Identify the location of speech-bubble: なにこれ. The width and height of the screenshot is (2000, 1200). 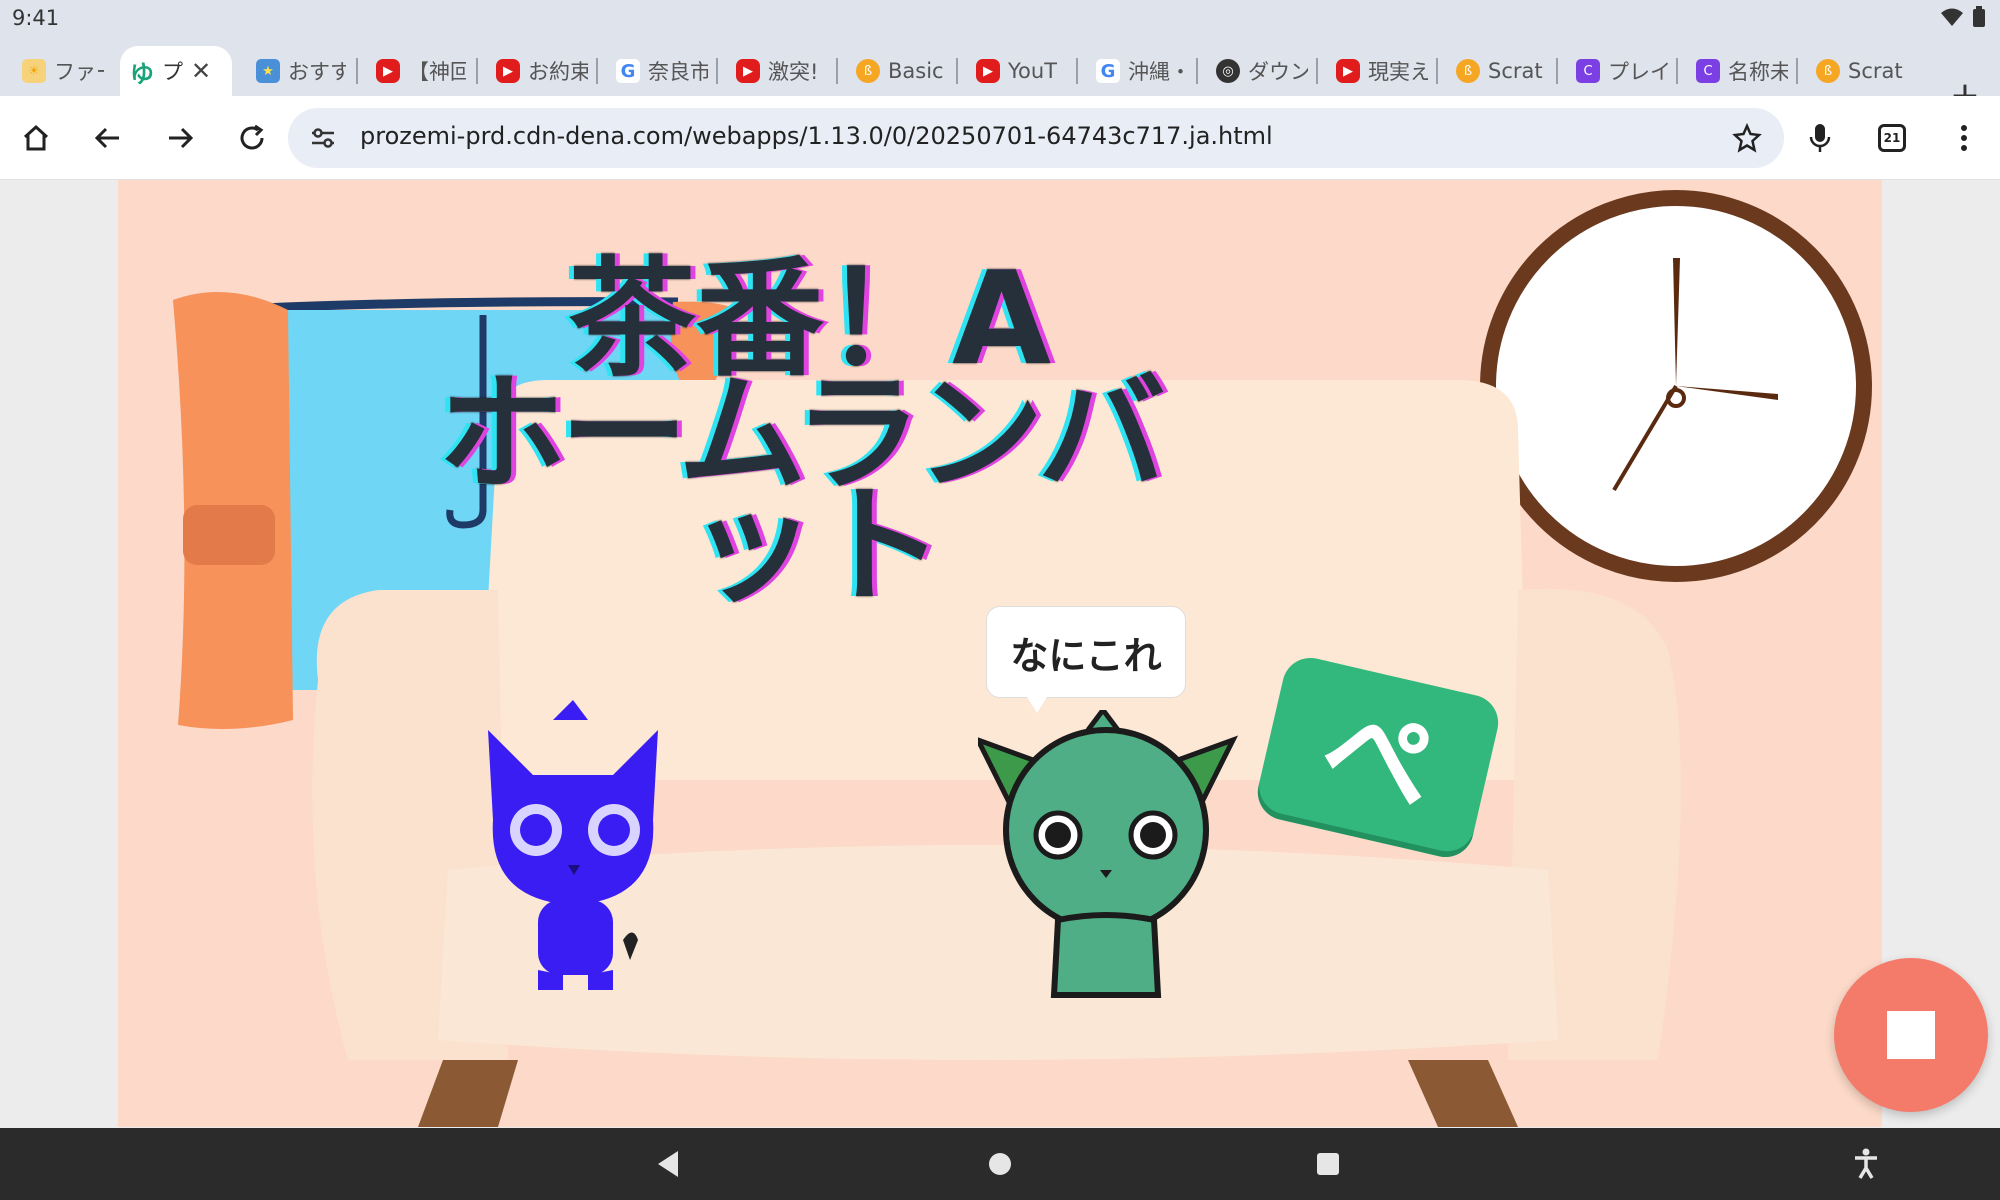
(1086, 659).